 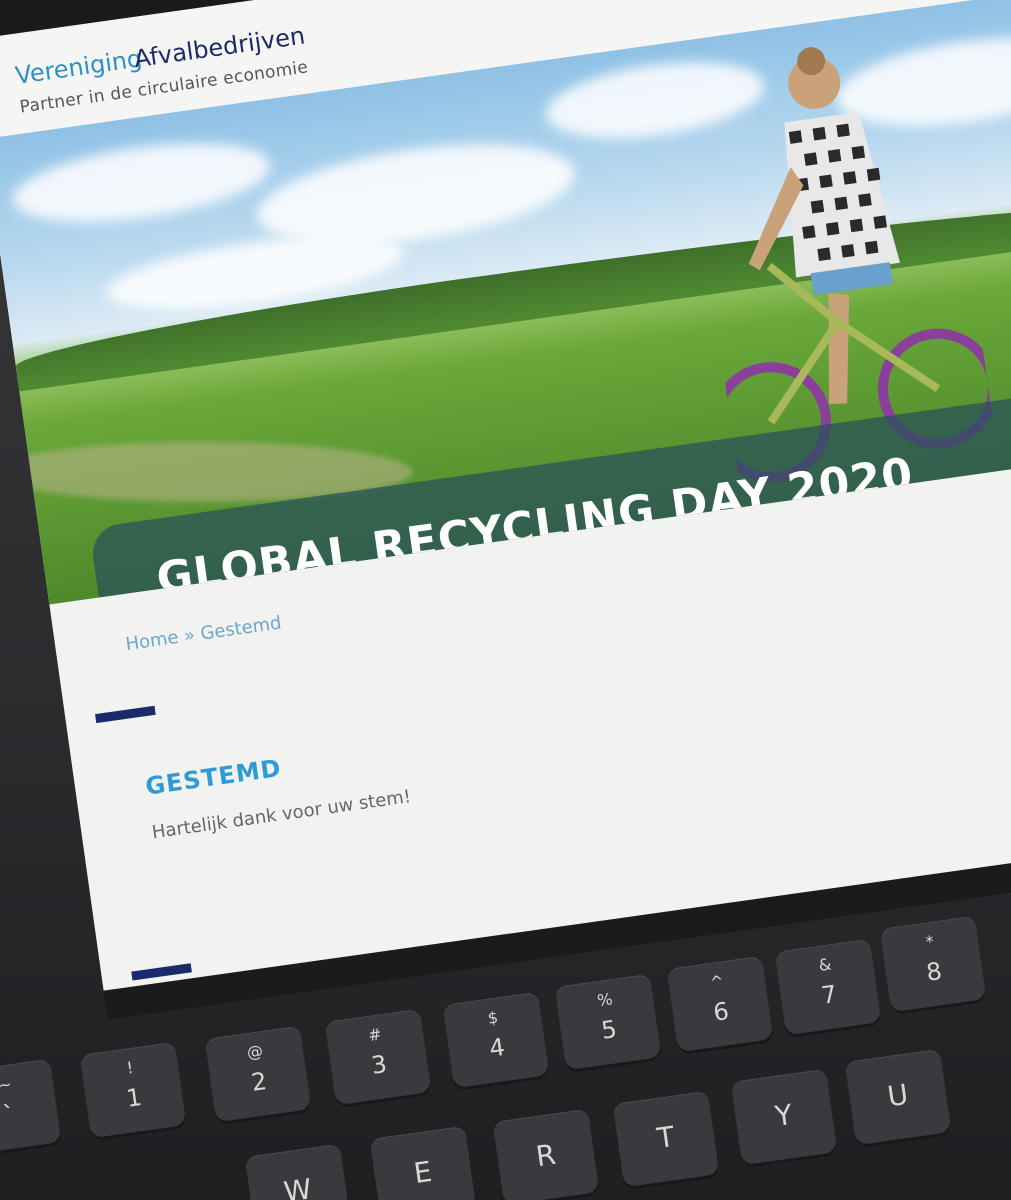 What do you see at coordinates (125, 714) in the screenshot?
I see `accent-bar` at bounding box center [125, 714].